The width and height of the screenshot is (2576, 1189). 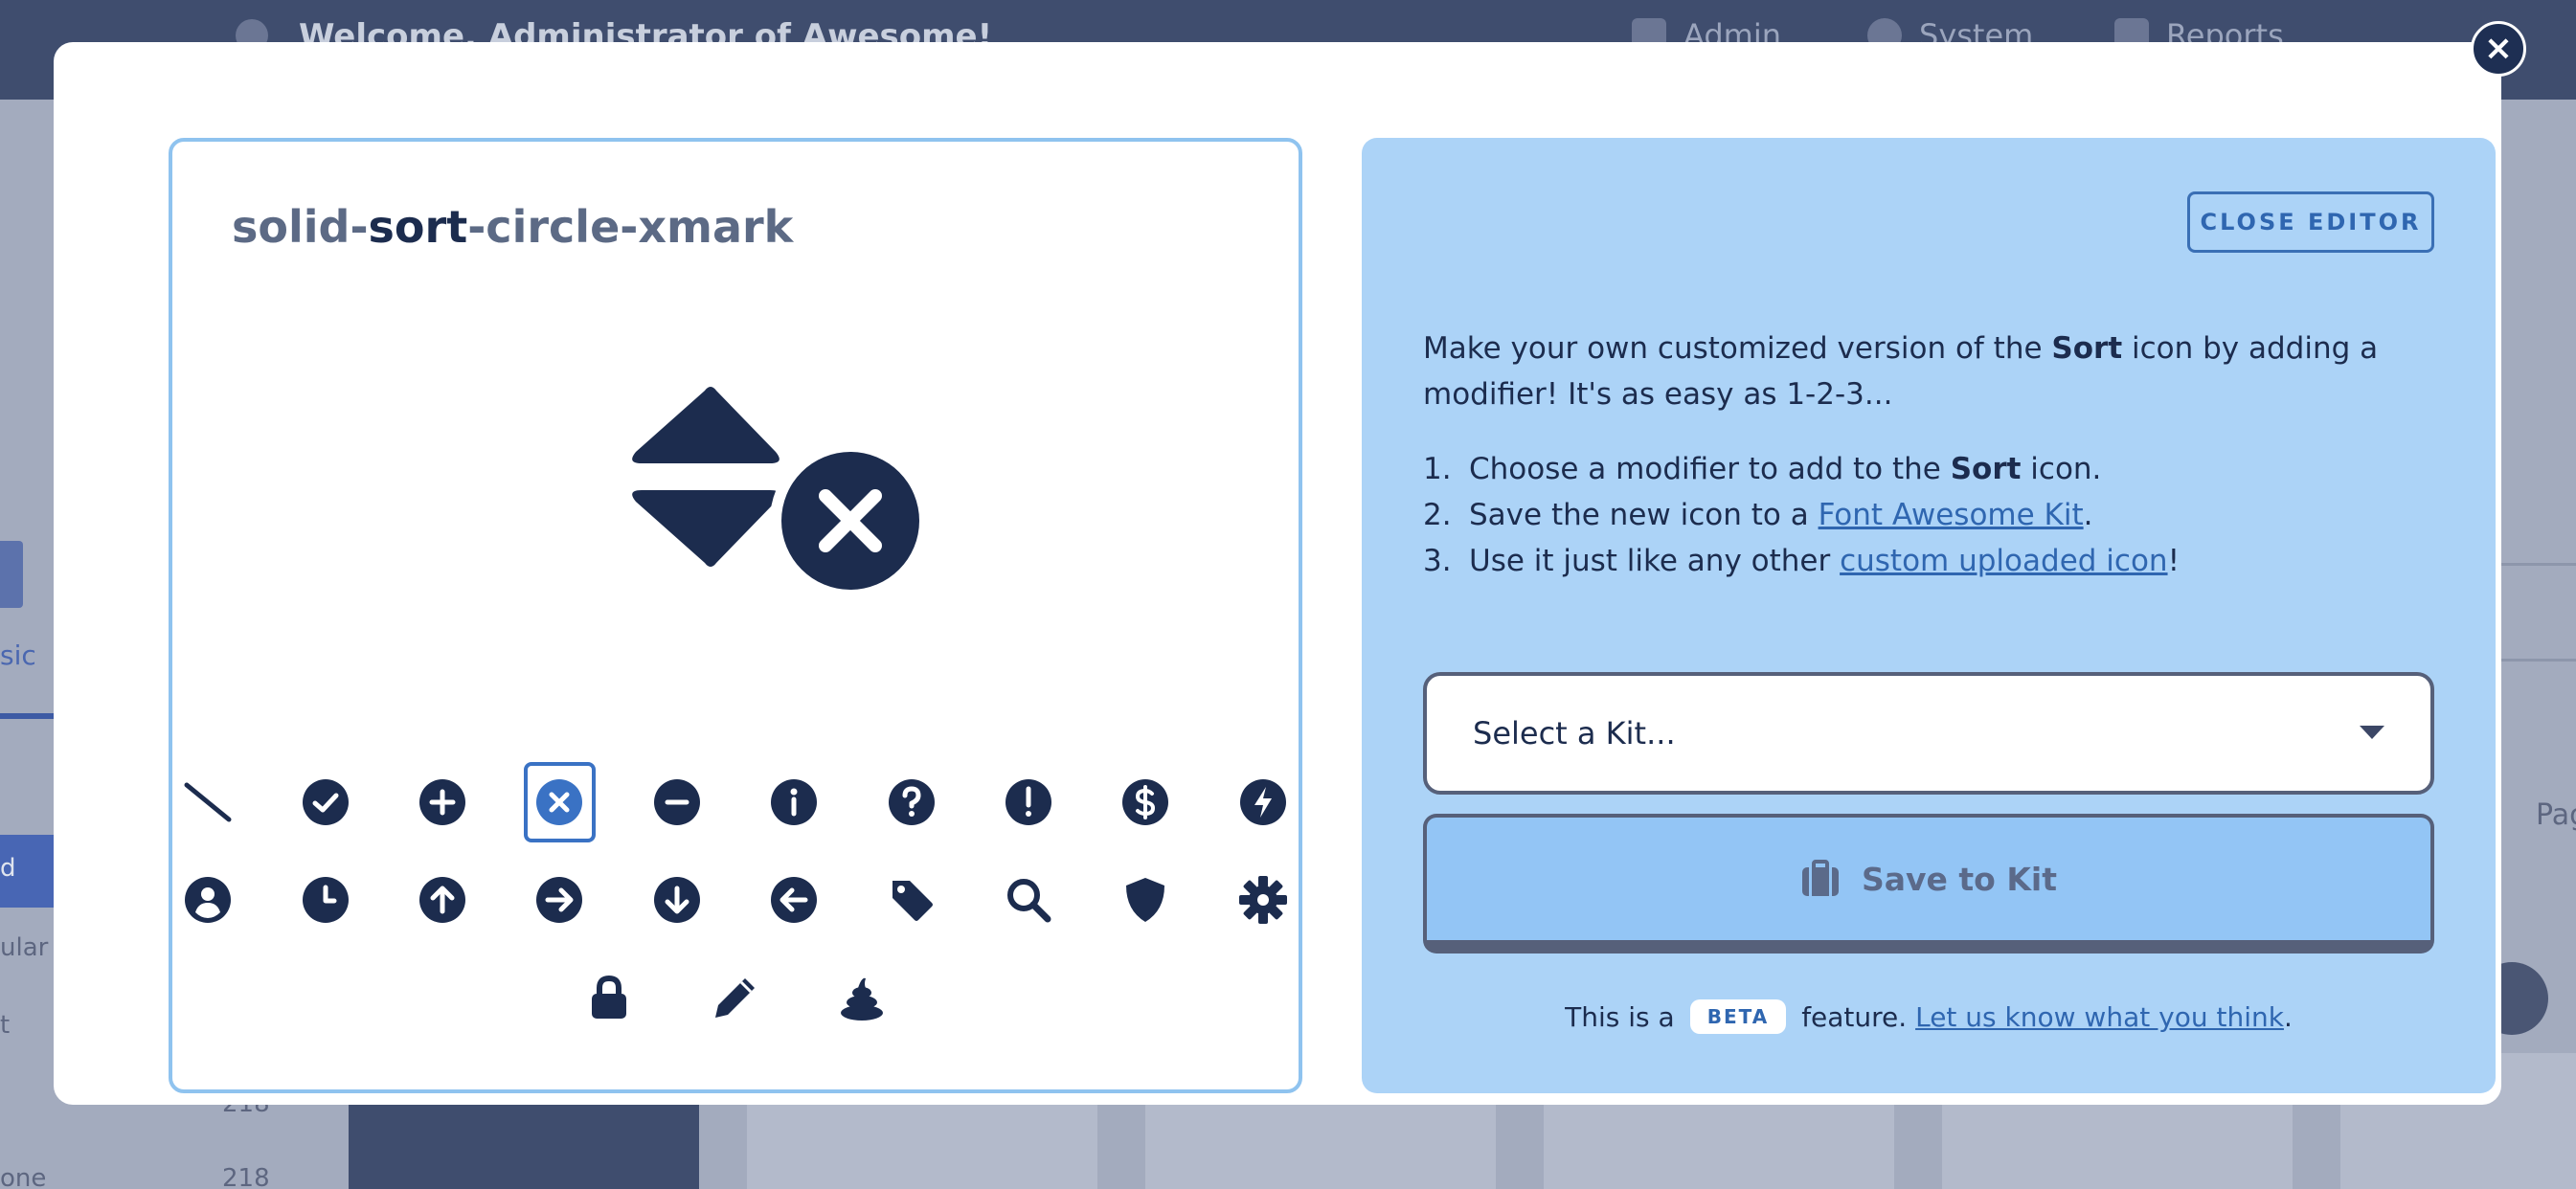 I want to click on modifier-info-button, so click(x=793, y=802).